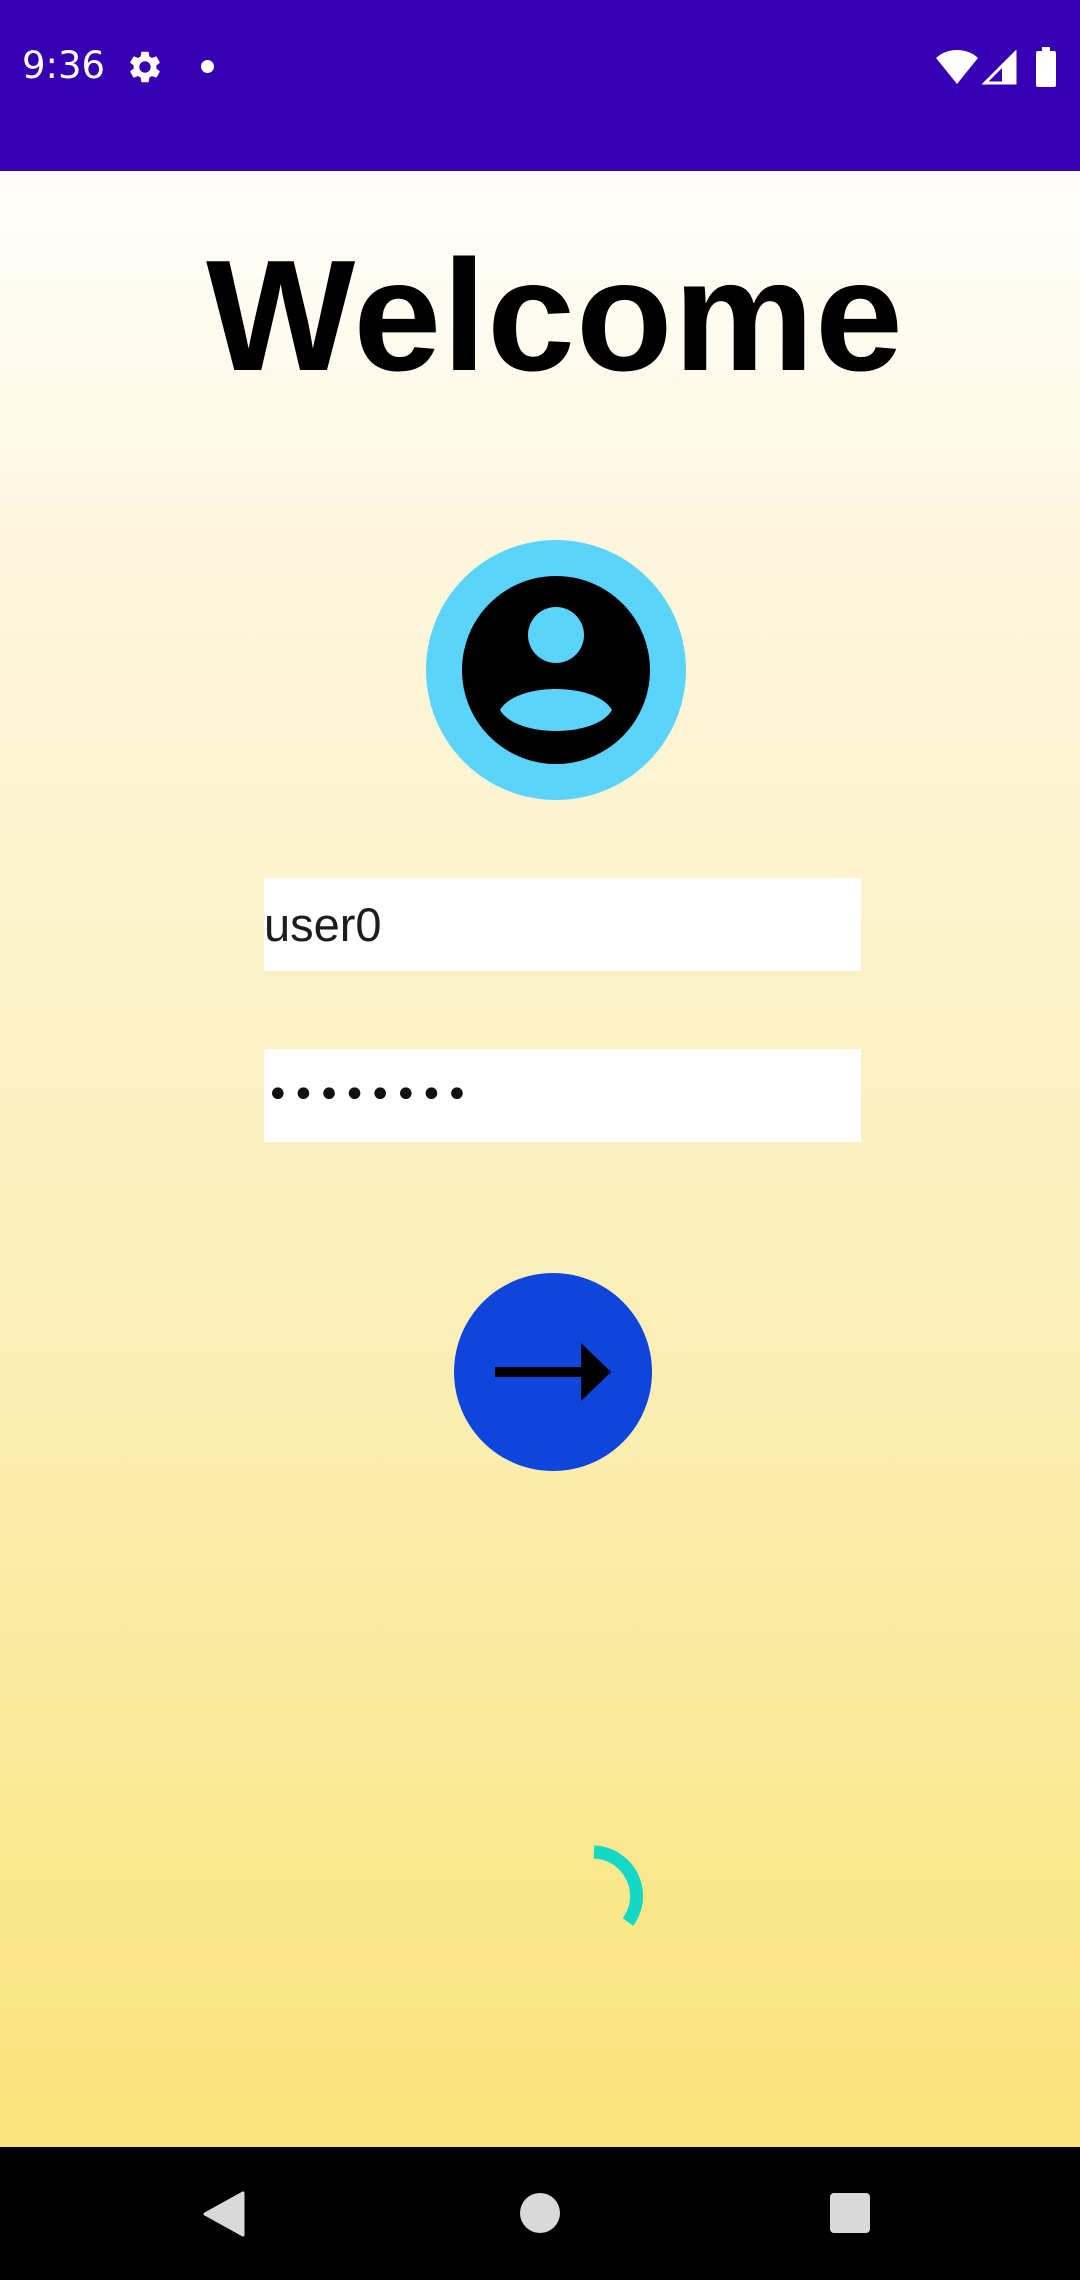  I want to click on battery-icon, so click(1046, 67).